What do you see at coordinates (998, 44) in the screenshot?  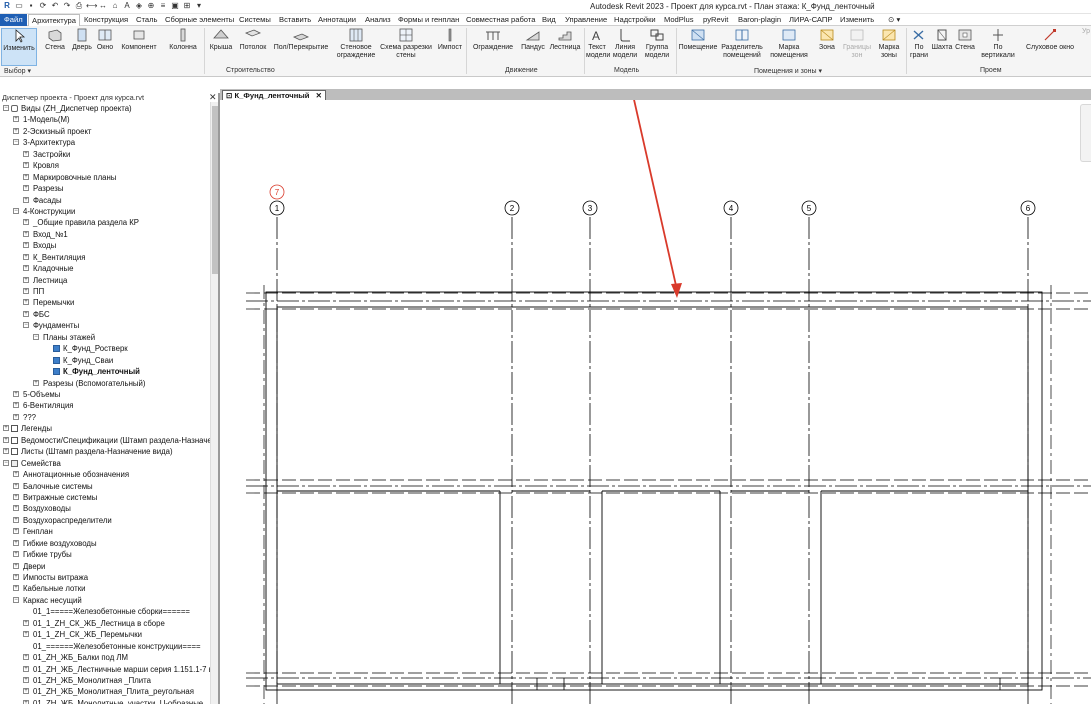 I see `vertical-opening-button: По вертикали` at bounding box center [998, 44].